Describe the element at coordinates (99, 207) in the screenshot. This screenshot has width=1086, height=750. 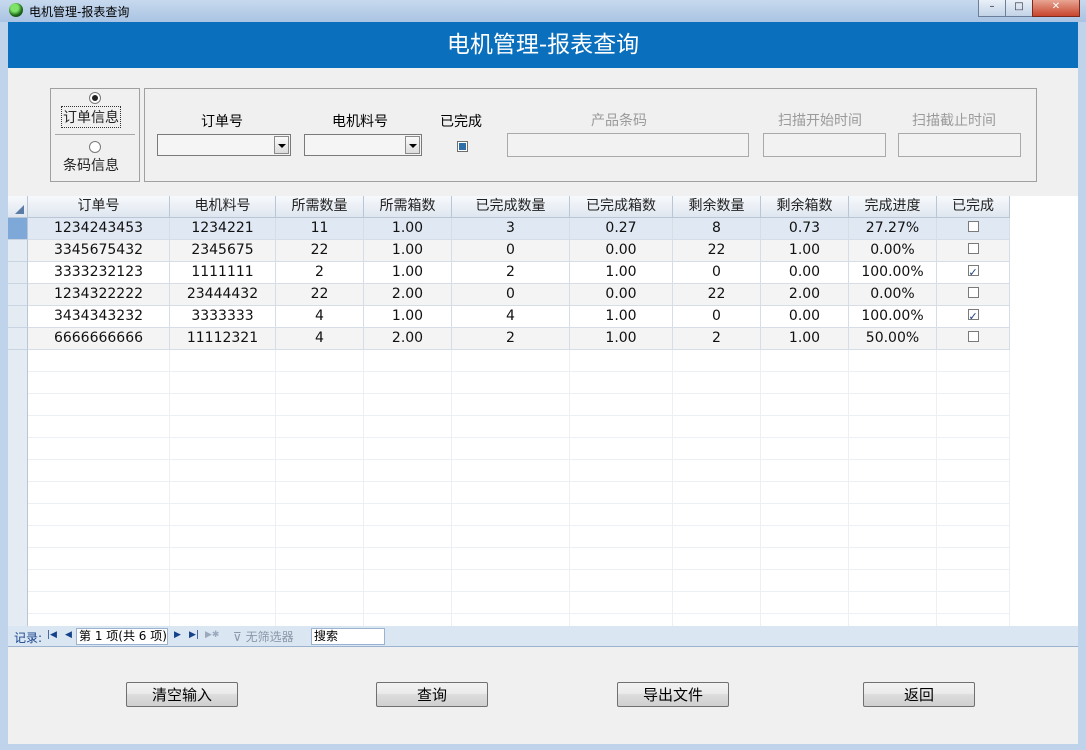
I see `column-header: 订单号` at that location.